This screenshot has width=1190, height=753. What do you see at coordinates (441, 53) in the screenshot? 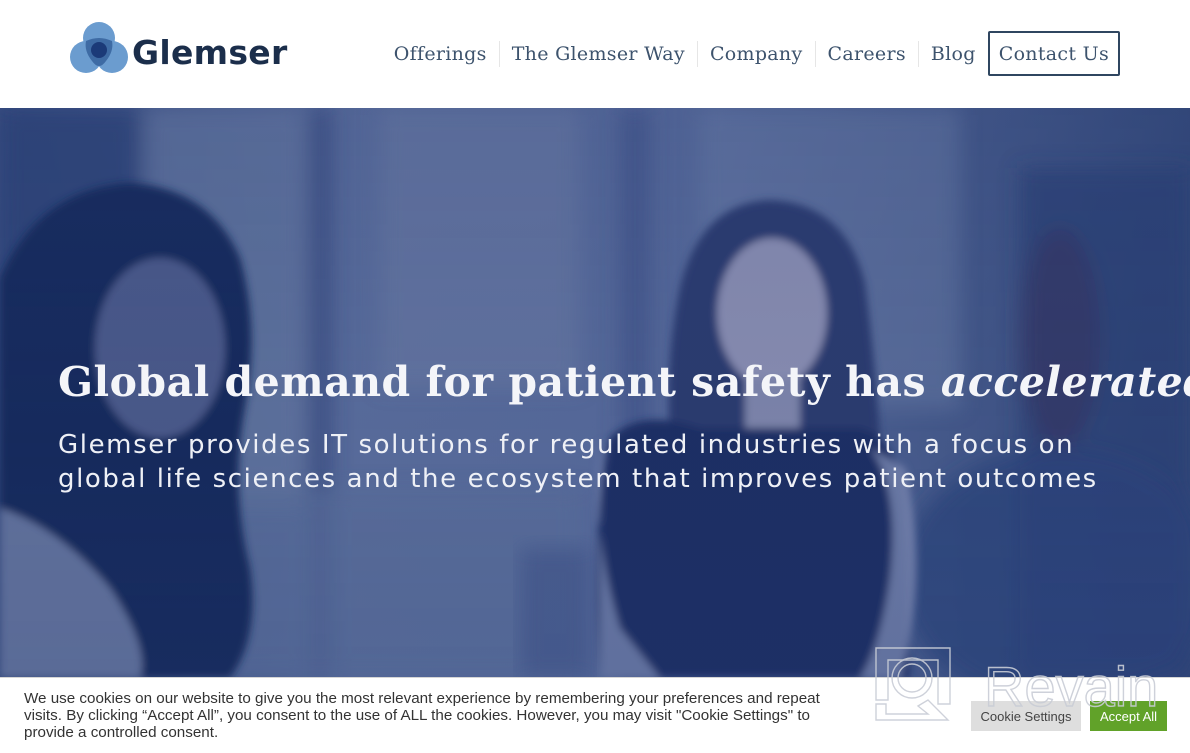
I see `nav-item-offerings: Offerings` at bounding box center [441, 53].